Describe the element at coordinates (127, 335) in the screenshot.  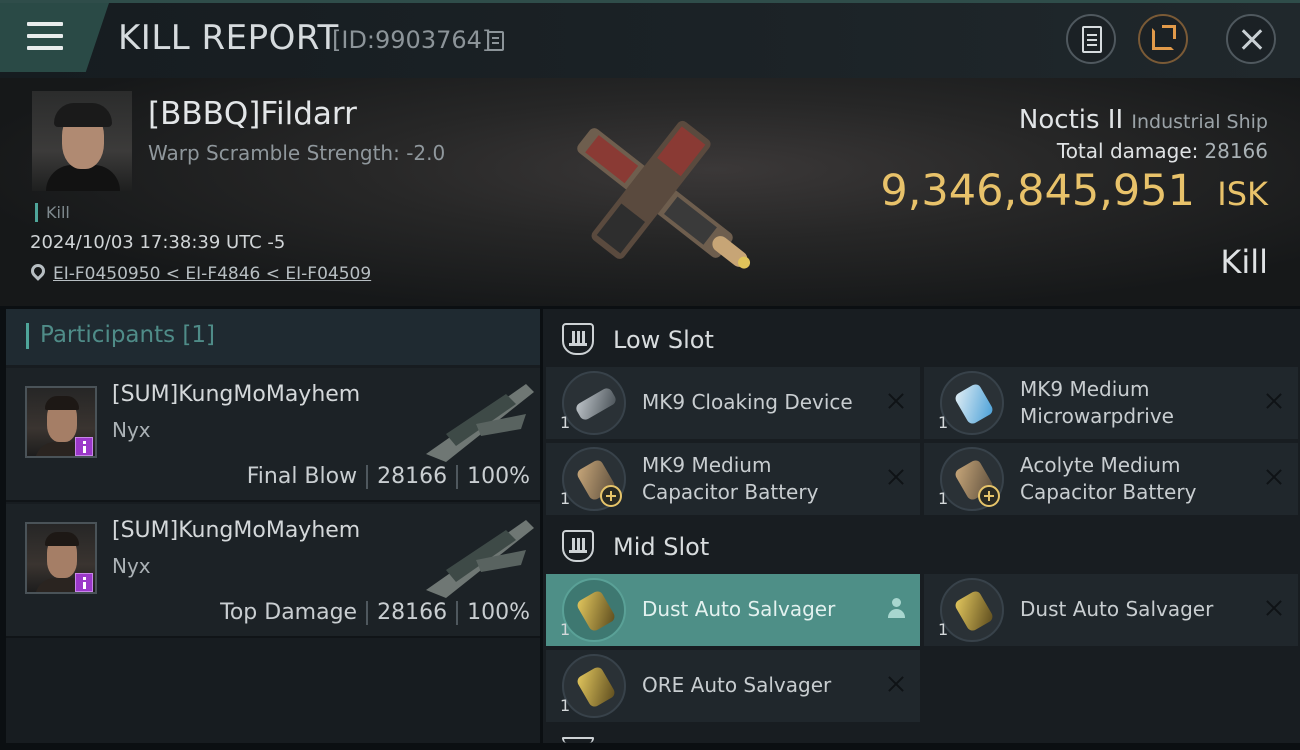
I see `participants-title: Participants [1]` at that location.